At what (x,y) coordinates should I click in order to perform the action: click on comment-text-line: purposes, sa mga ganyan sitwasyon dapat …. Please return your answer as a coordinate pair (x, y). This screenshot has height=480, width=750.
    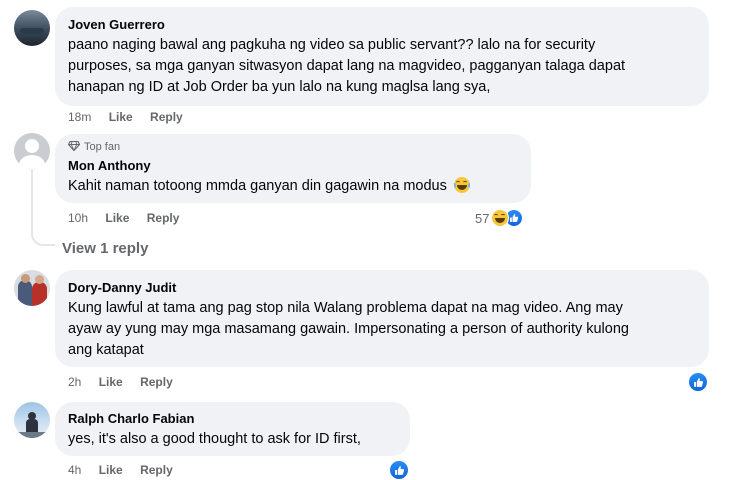
    Looking at the image, I should click on (347, 66).